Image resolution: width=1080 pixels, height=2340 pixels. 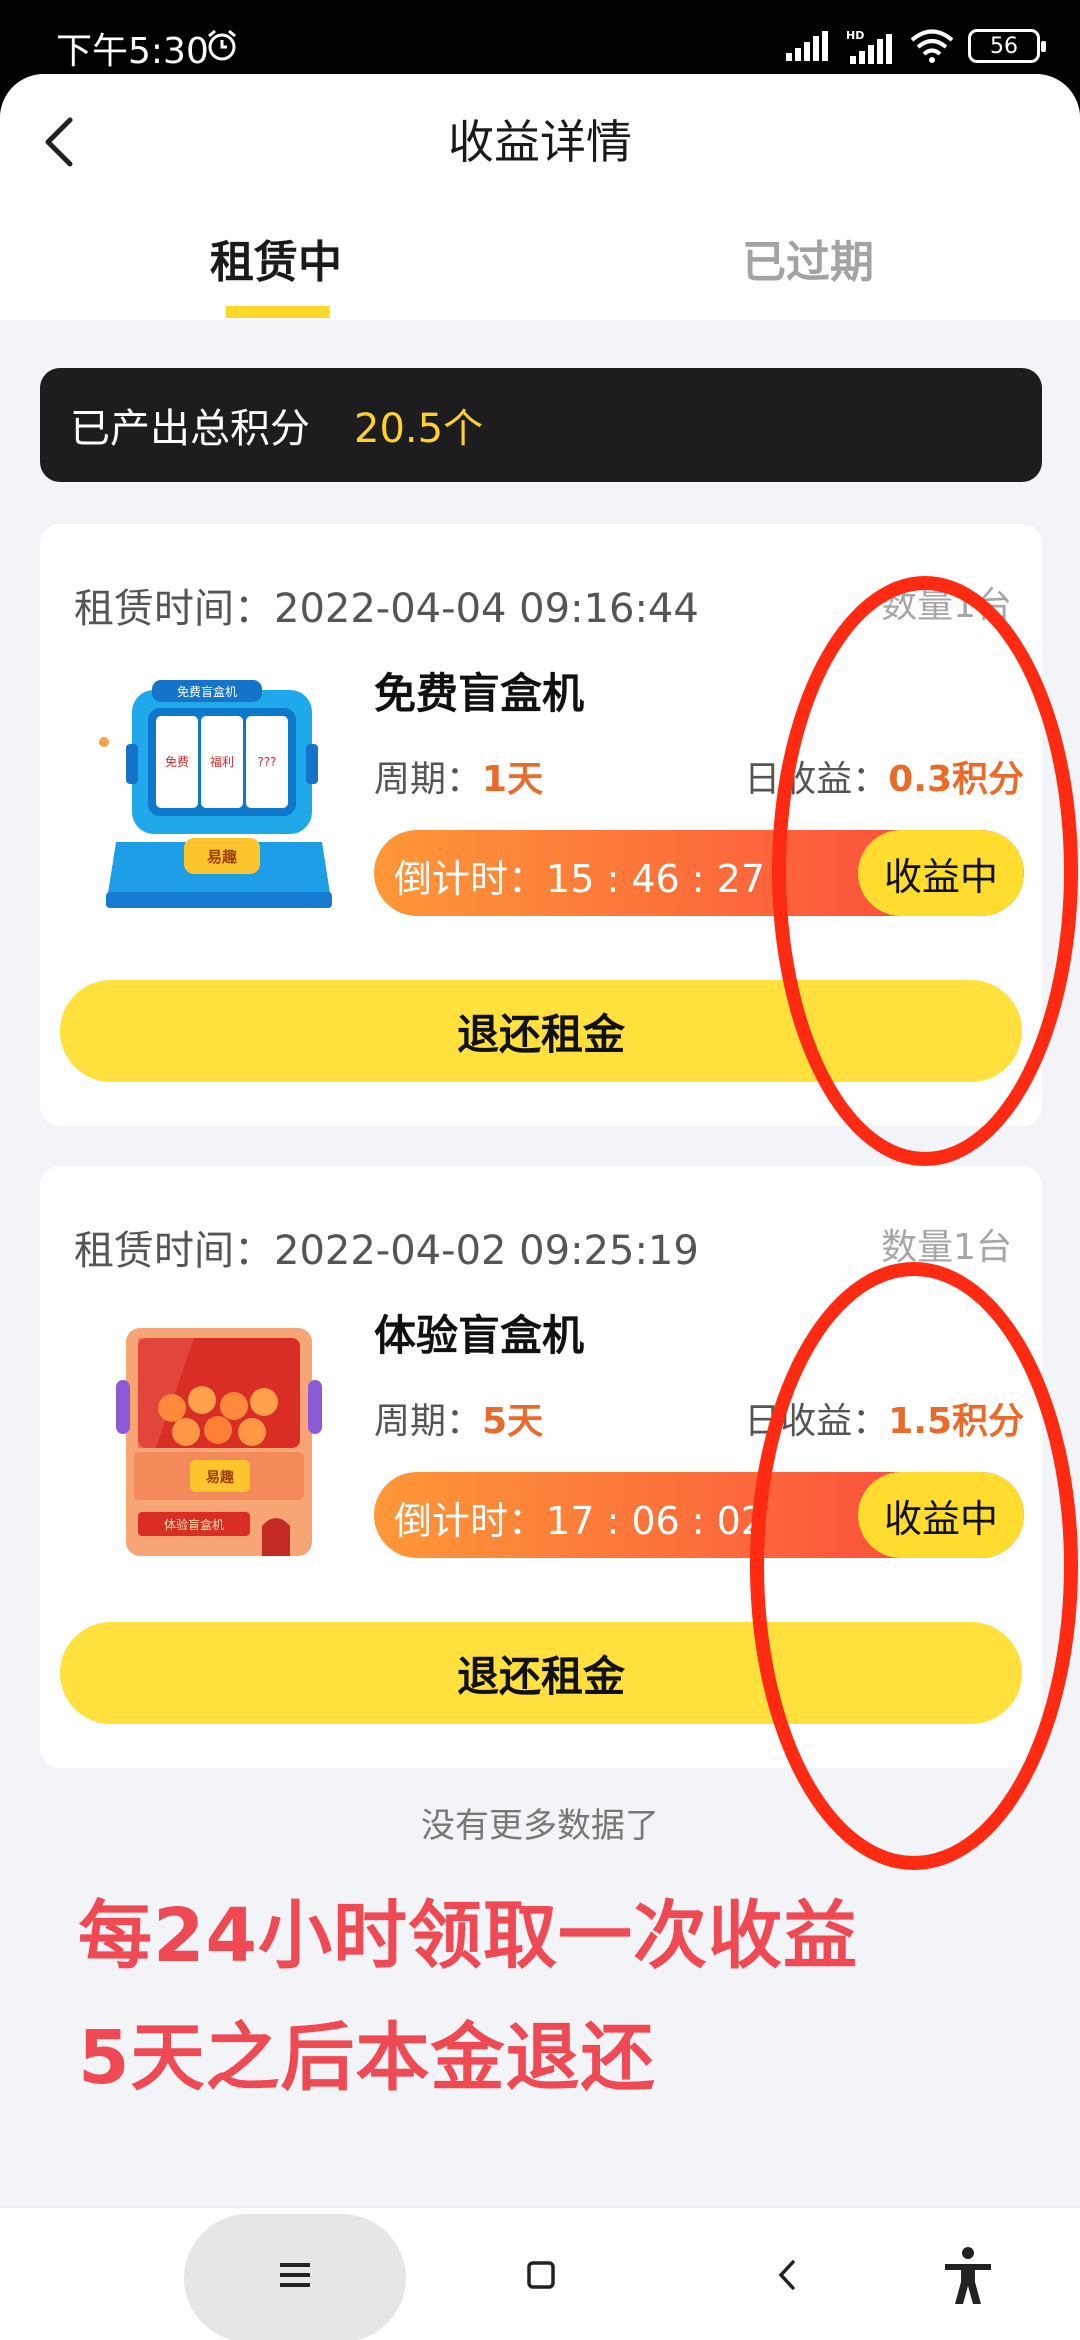 I want to click on battery-level: 56, so click(x=1004, y=46).